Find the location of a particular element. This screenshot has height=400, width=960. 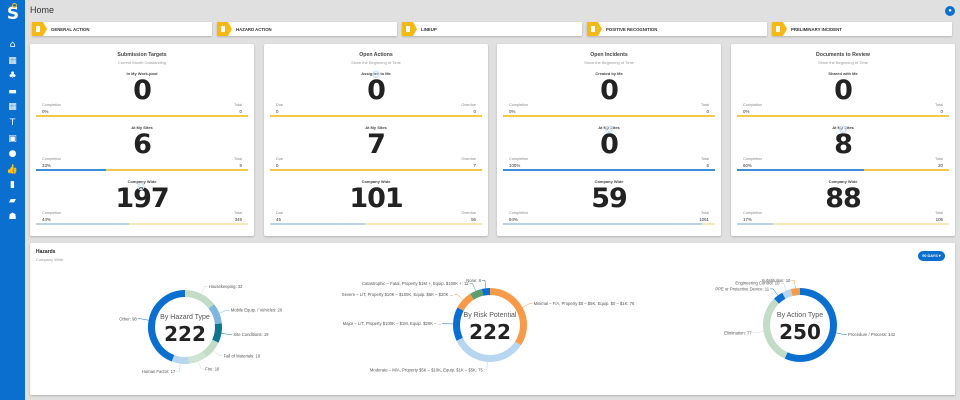

slice-label: Elimination: 77 is located at coordinates (738, 332).